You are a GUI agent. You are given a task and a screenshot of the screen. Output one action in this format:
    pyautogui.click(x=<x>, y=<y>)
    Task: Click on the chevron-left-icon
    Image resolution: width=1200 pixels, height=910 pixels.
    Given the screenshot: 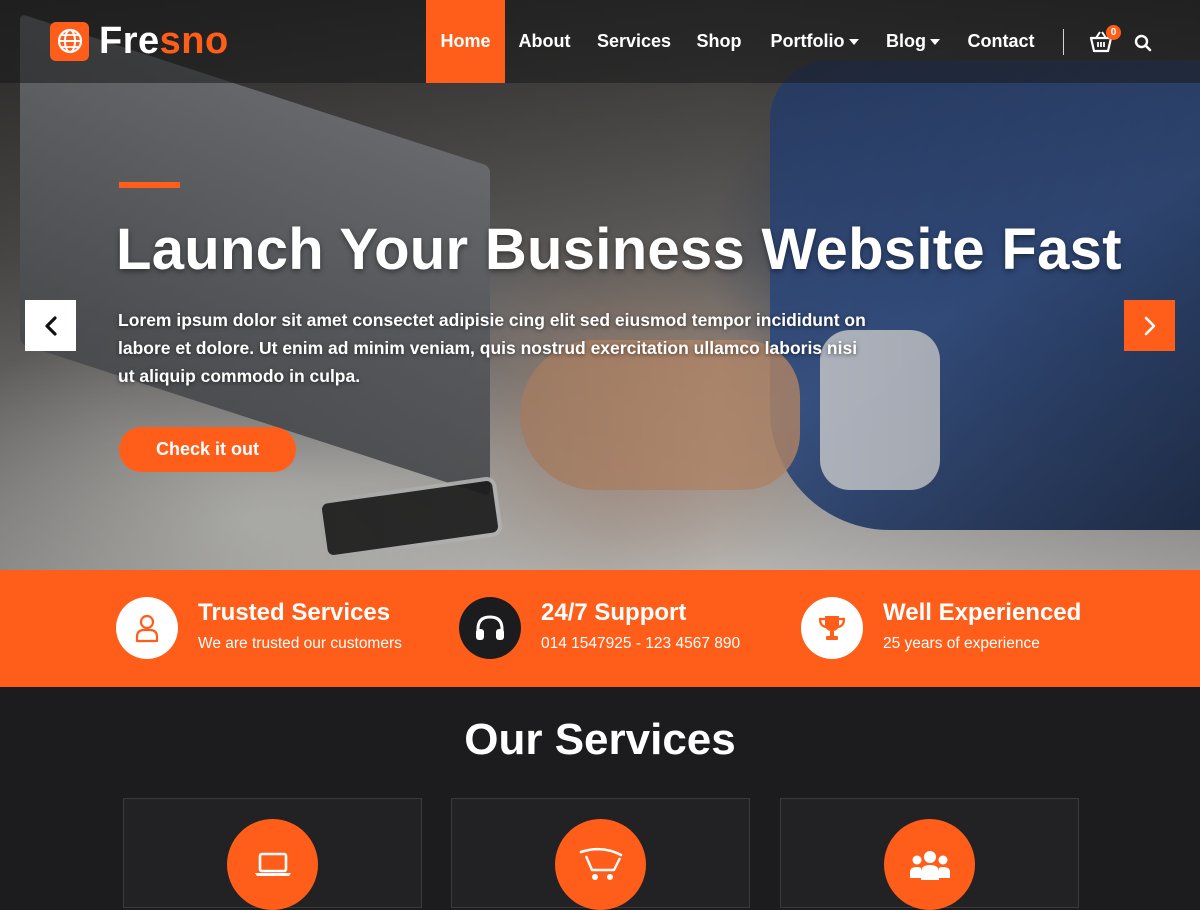 What is the action you would take?
    pyautogui.click(x=50, y=325)
    